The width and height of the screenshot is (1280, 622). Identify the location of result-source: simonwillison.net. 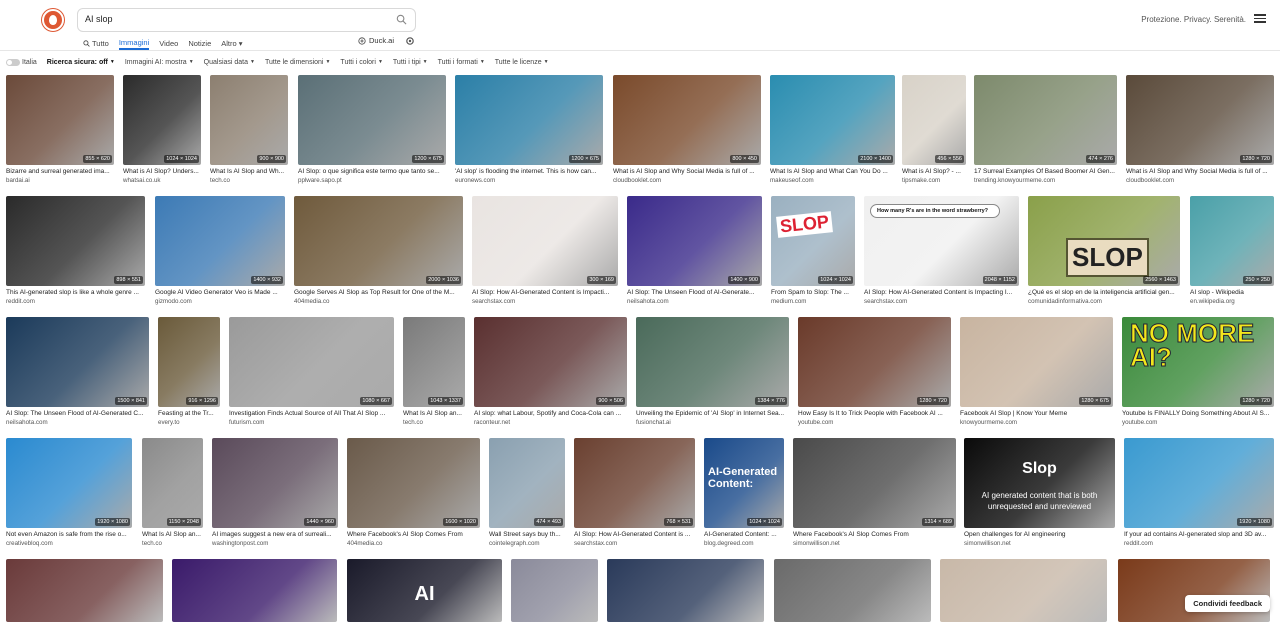
(874, 543).